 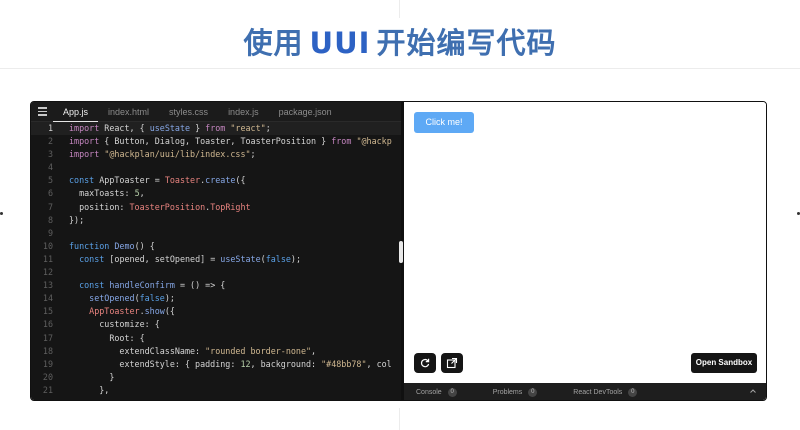 What do you see at coordinates (466, 43) in the screenshot?
I see `headline-suffix: 开始编写代码` at bounding box center [466, 43].